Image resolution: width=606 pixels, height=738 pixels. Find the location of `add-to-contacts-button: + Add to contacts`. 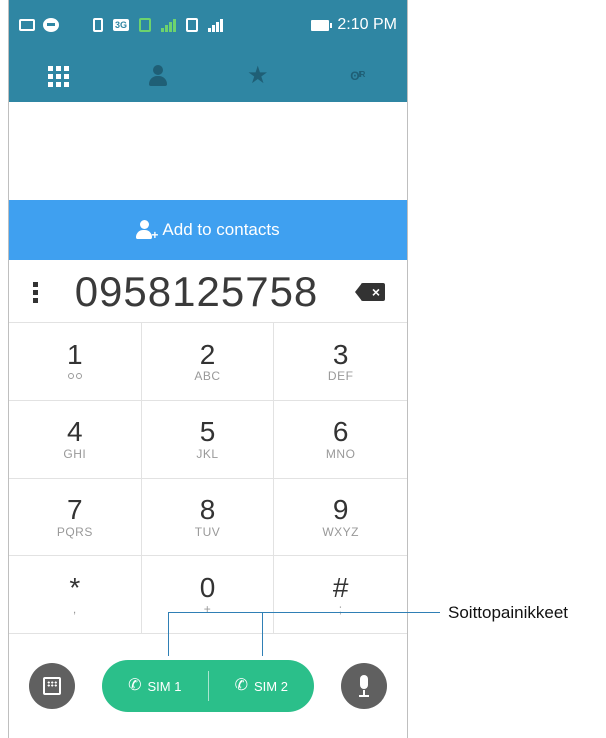

add-to-contacts-button: + Add to contacts is located at coordinates (208, 230).